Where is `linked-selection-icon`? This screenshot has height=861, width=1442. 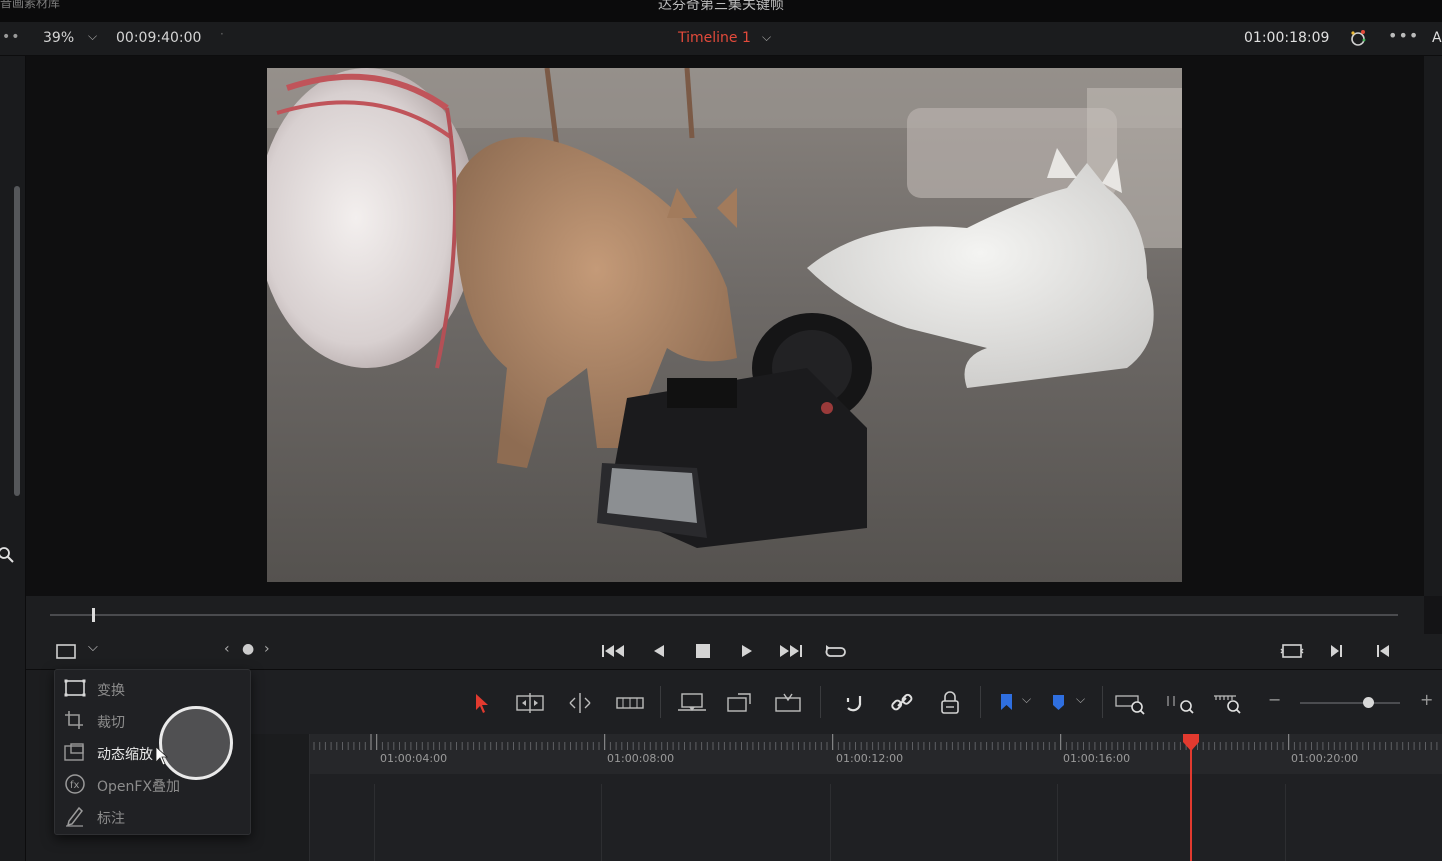
linked-selection-icon is located at coordinates (902, 703).